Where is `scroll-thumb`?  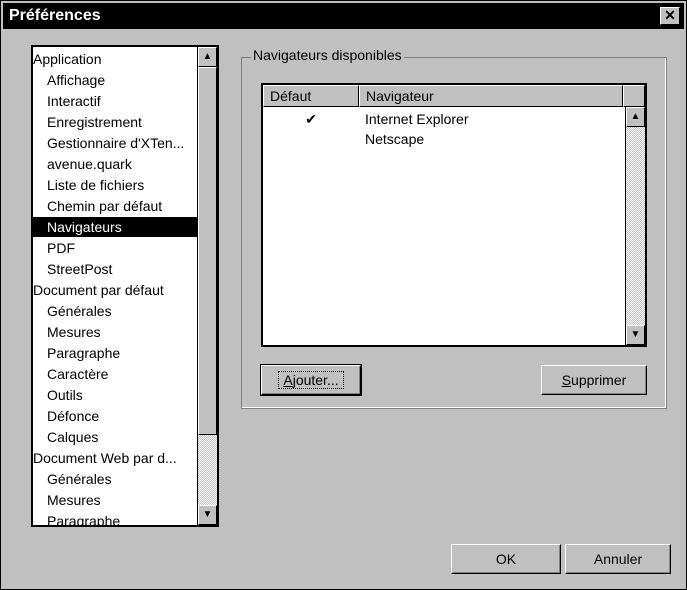
scroll-thumb is located at coordinates (207, 251).